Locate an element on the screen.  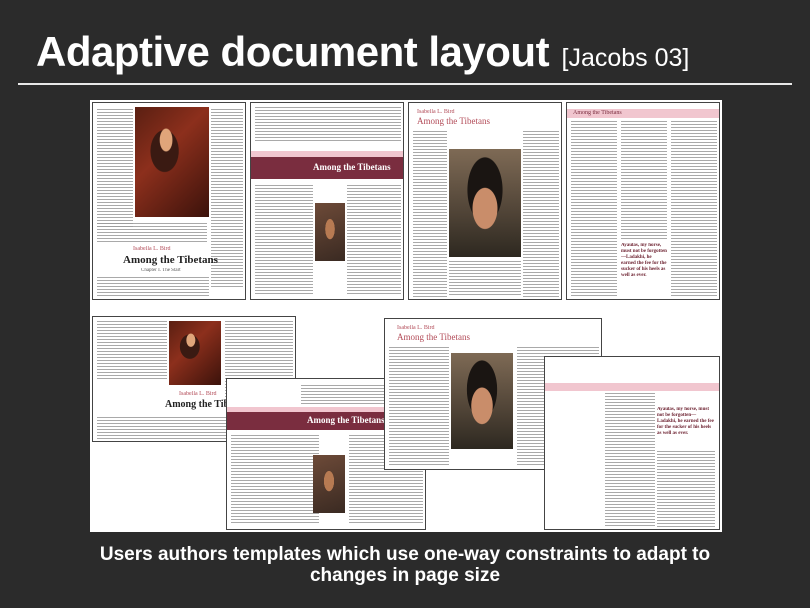
slide-title: Adaptive document layout [Jacobs 03] is located at coordinates (362, 52).